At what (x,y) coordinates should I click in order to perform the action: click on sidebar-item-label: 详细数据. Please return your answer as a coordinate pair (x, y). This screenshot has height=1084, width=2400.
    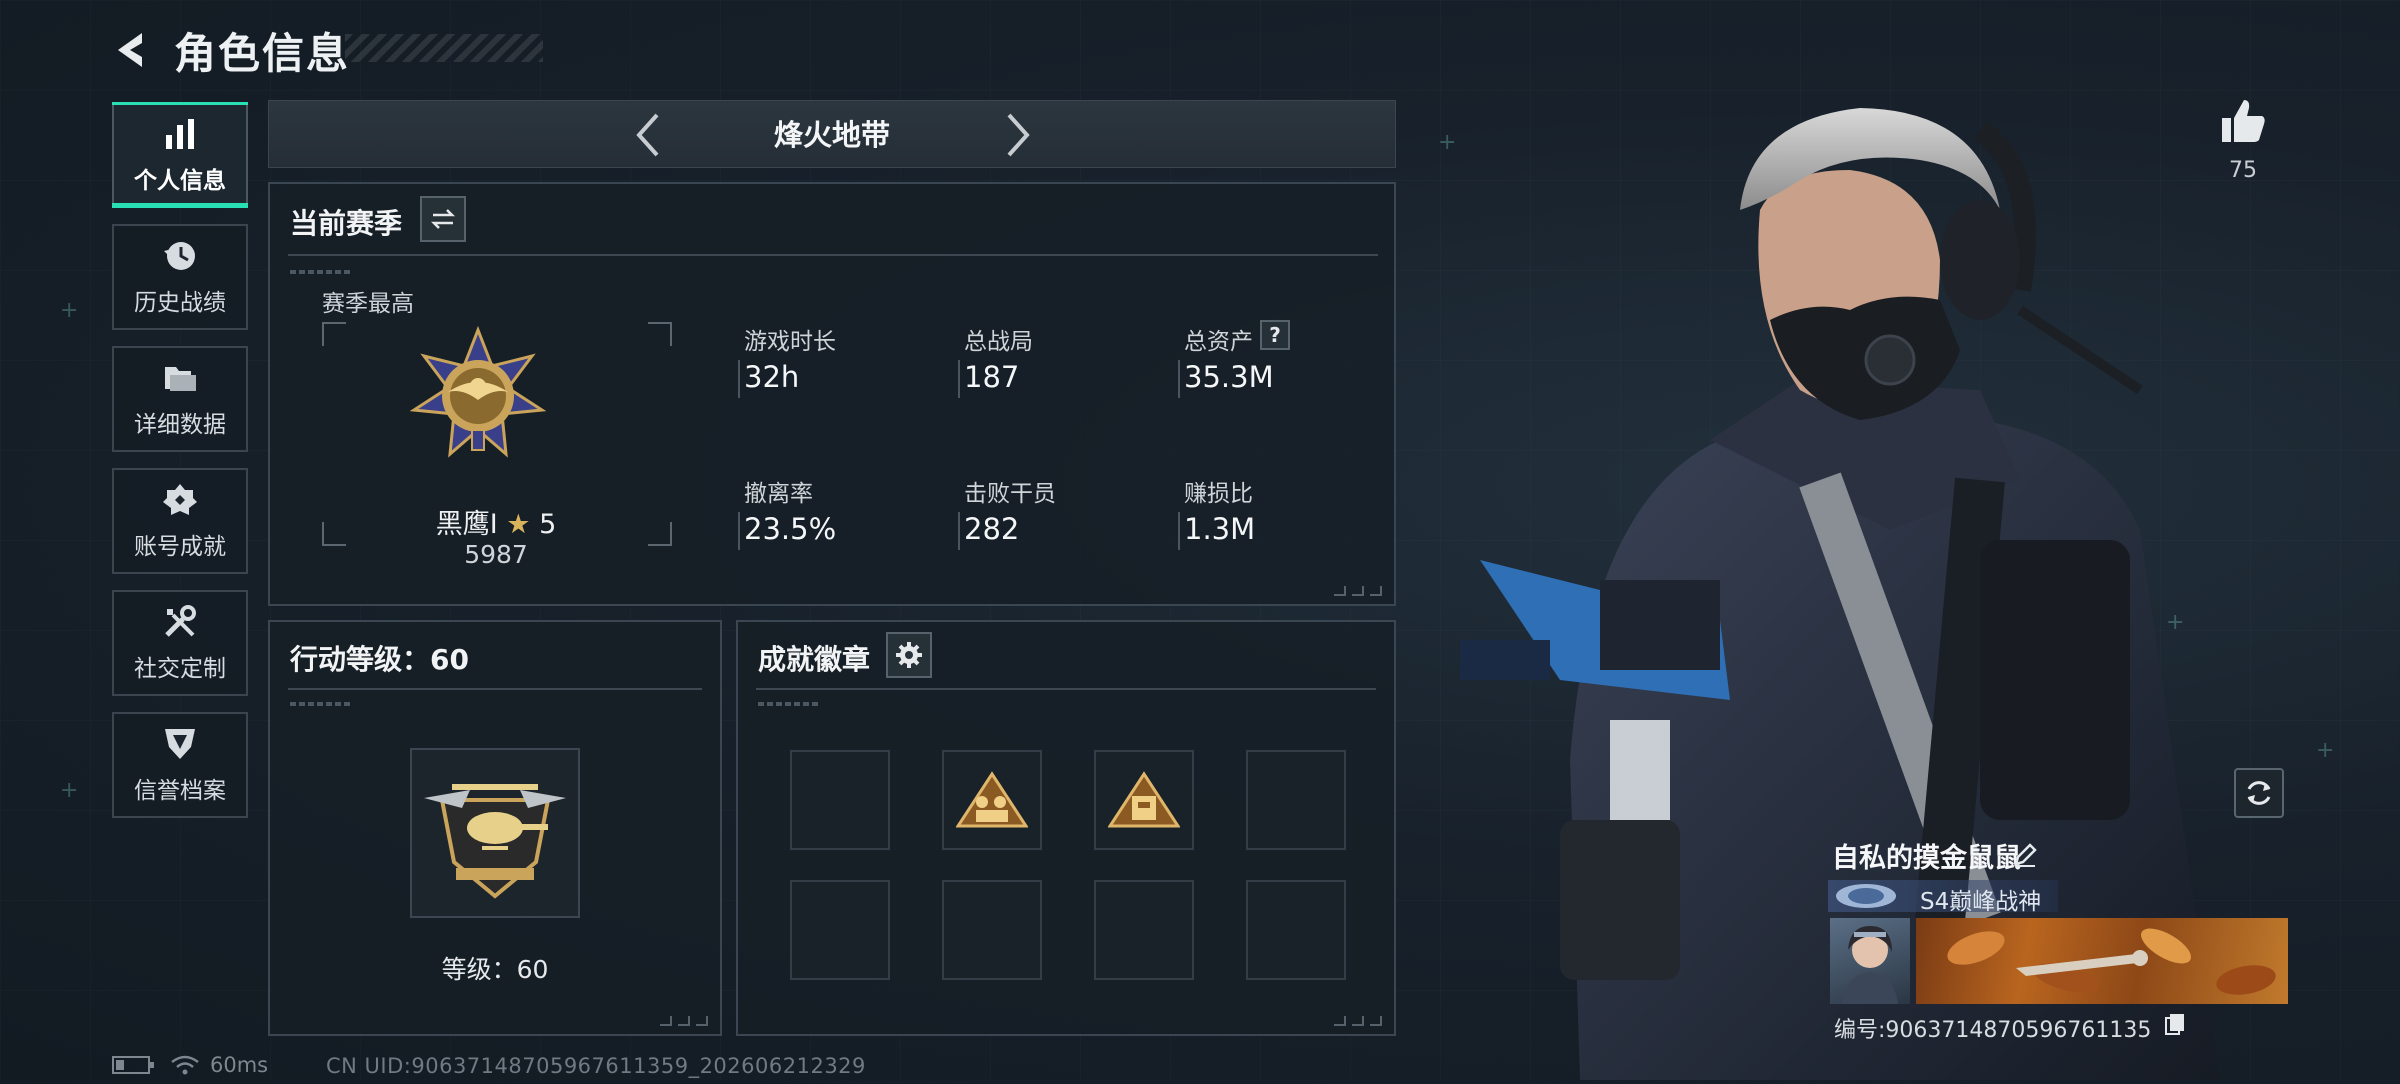
    Looking at the image, I should click on (180, 425).